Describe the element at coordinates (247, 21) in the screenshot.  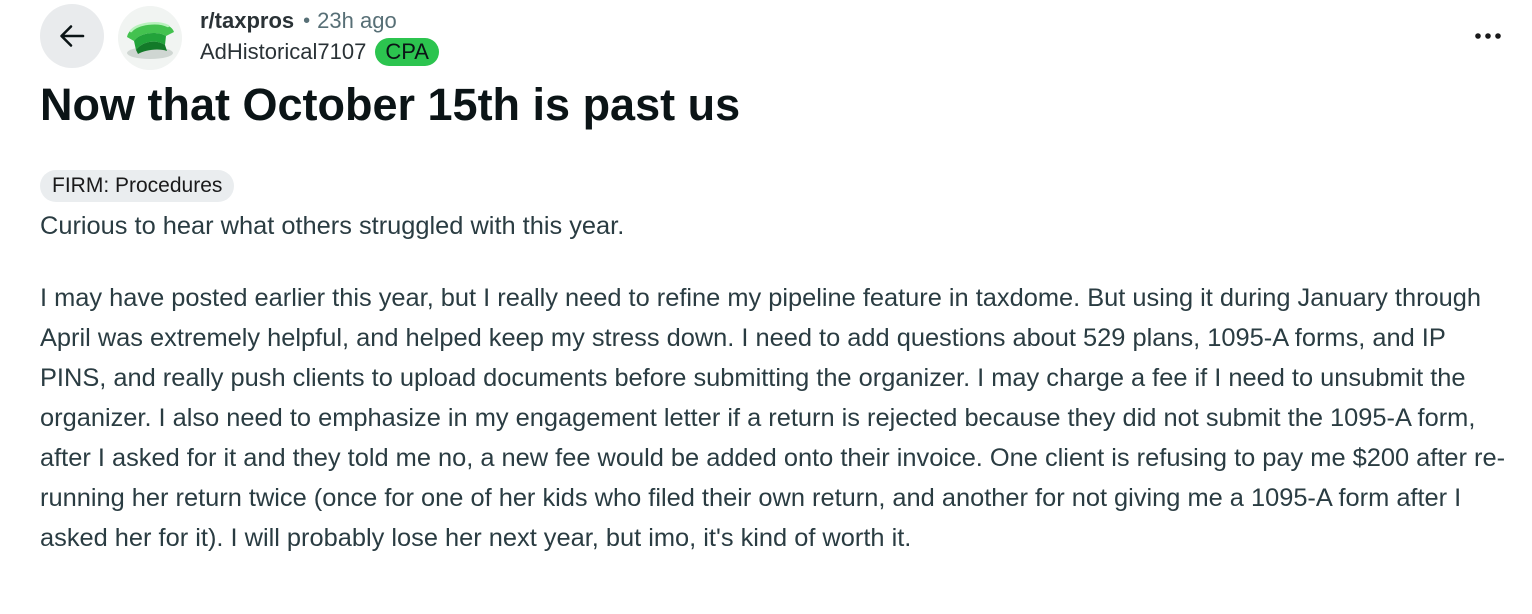
I see `subreddit-link: r/taxpros` at that location.